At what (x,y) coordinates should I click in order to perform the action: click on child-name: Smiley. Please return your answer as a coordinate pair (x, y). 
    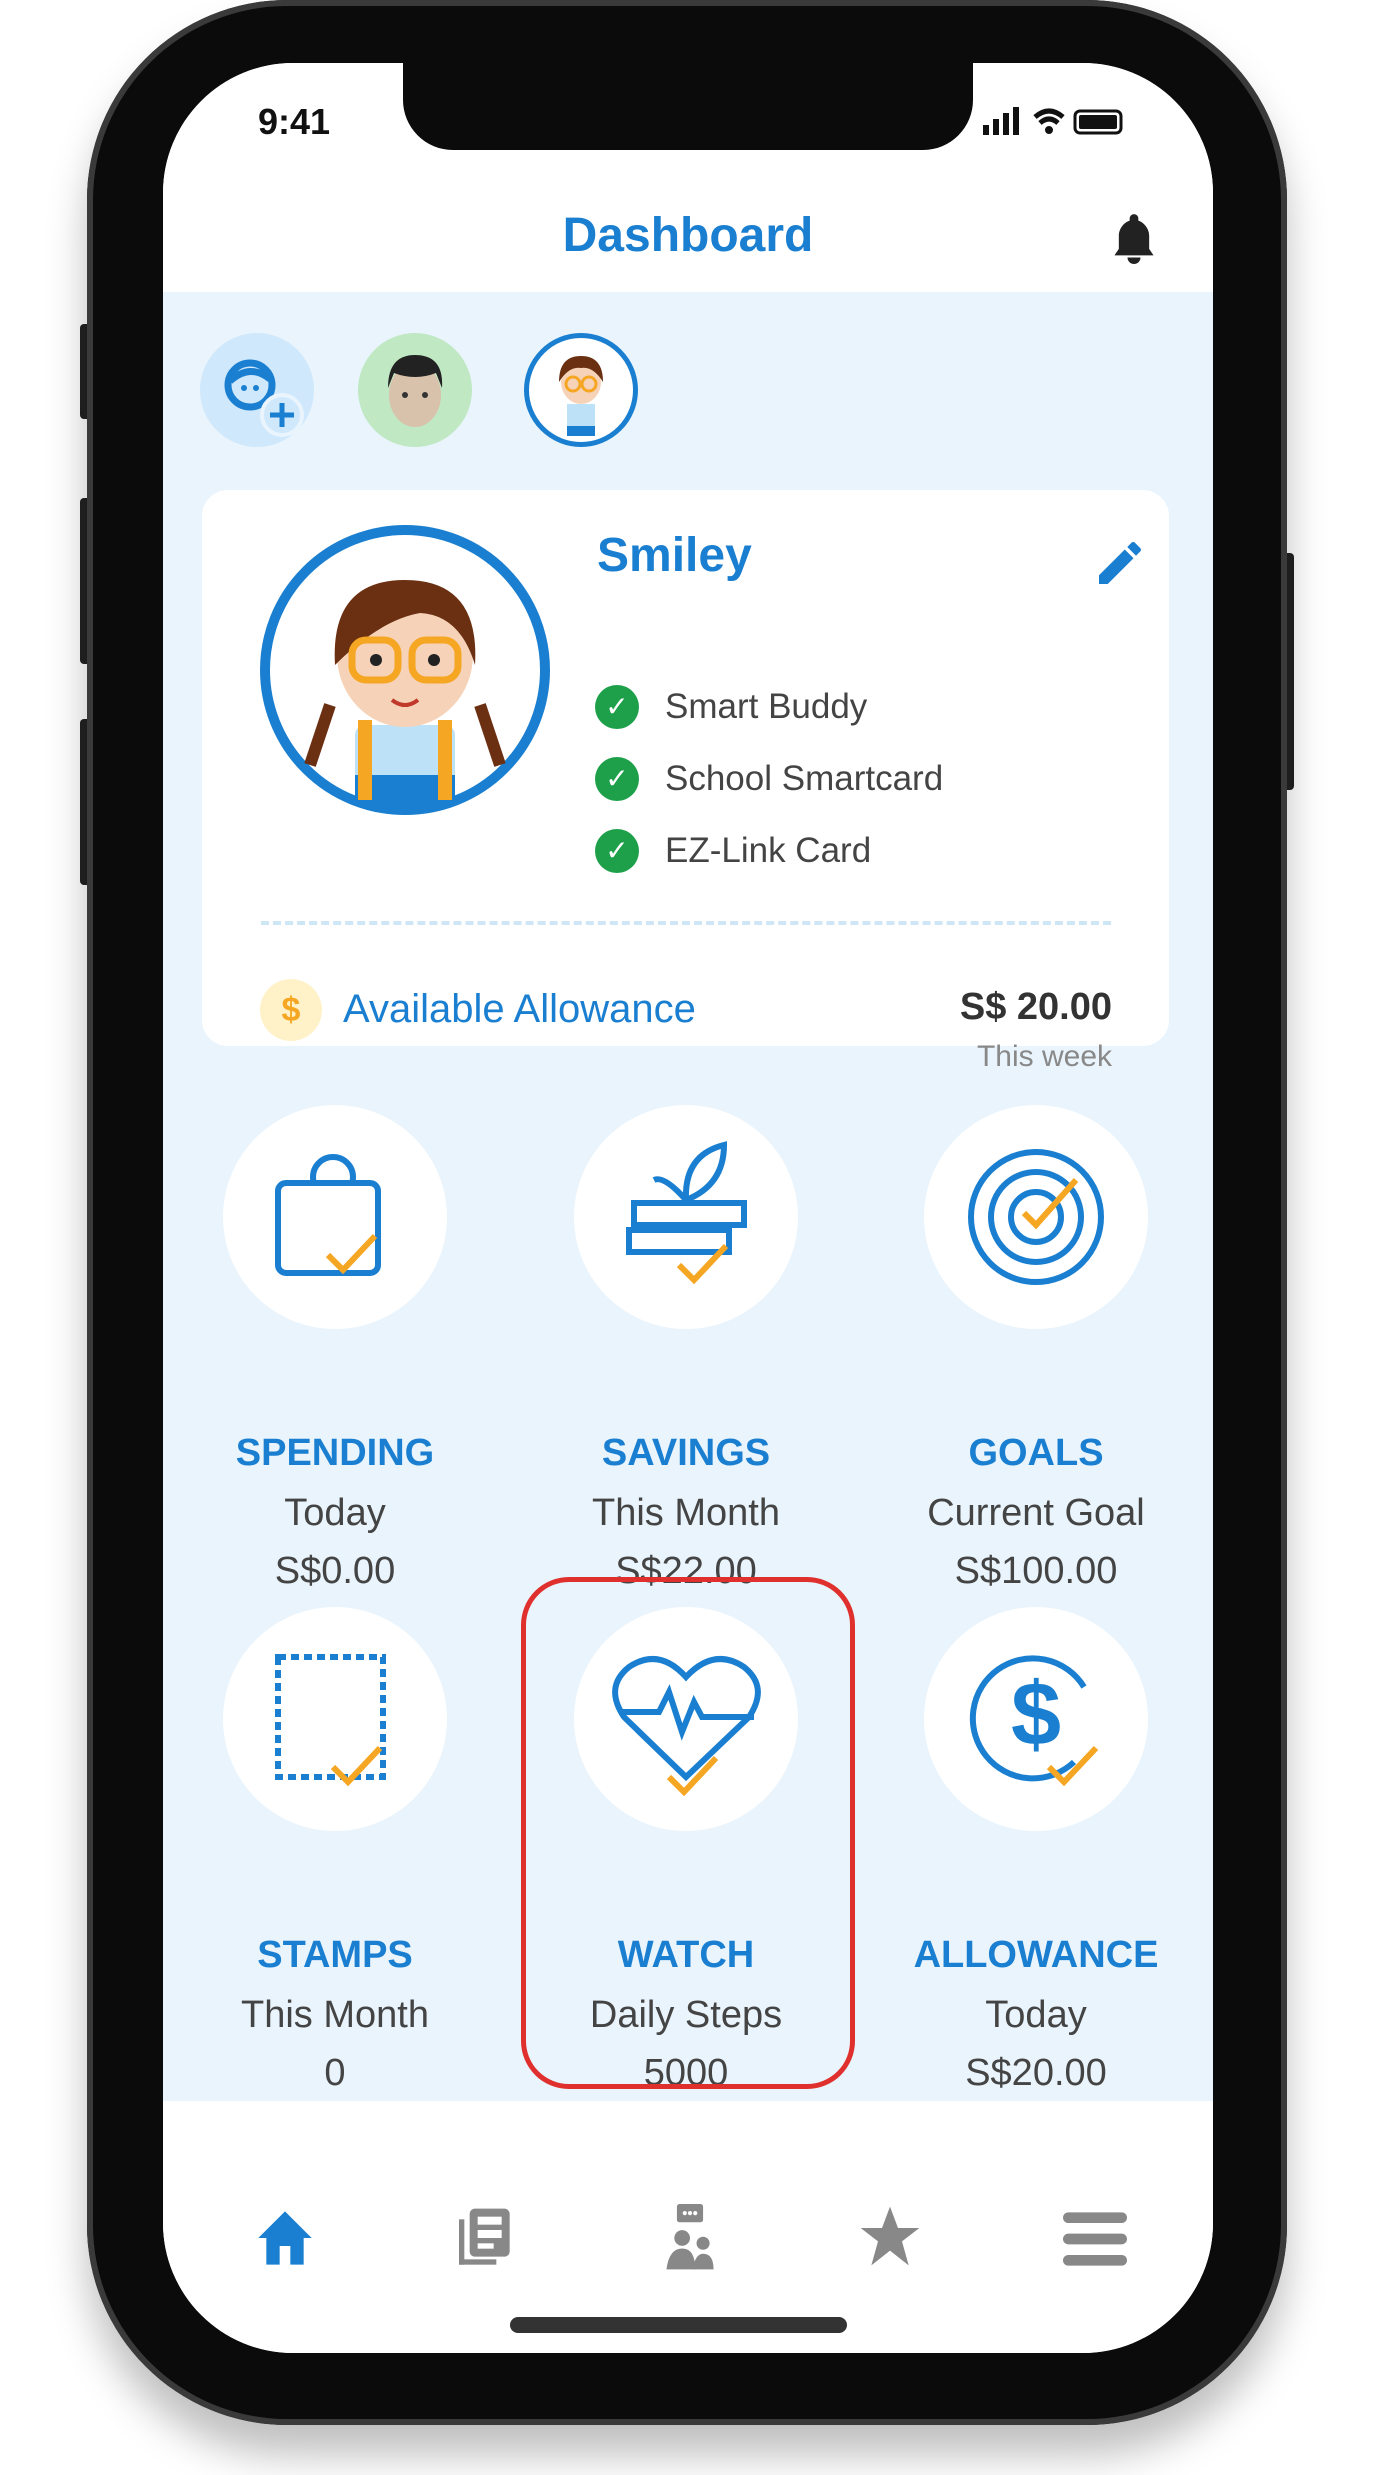
    Looking at the image, I should click on (674, 555).